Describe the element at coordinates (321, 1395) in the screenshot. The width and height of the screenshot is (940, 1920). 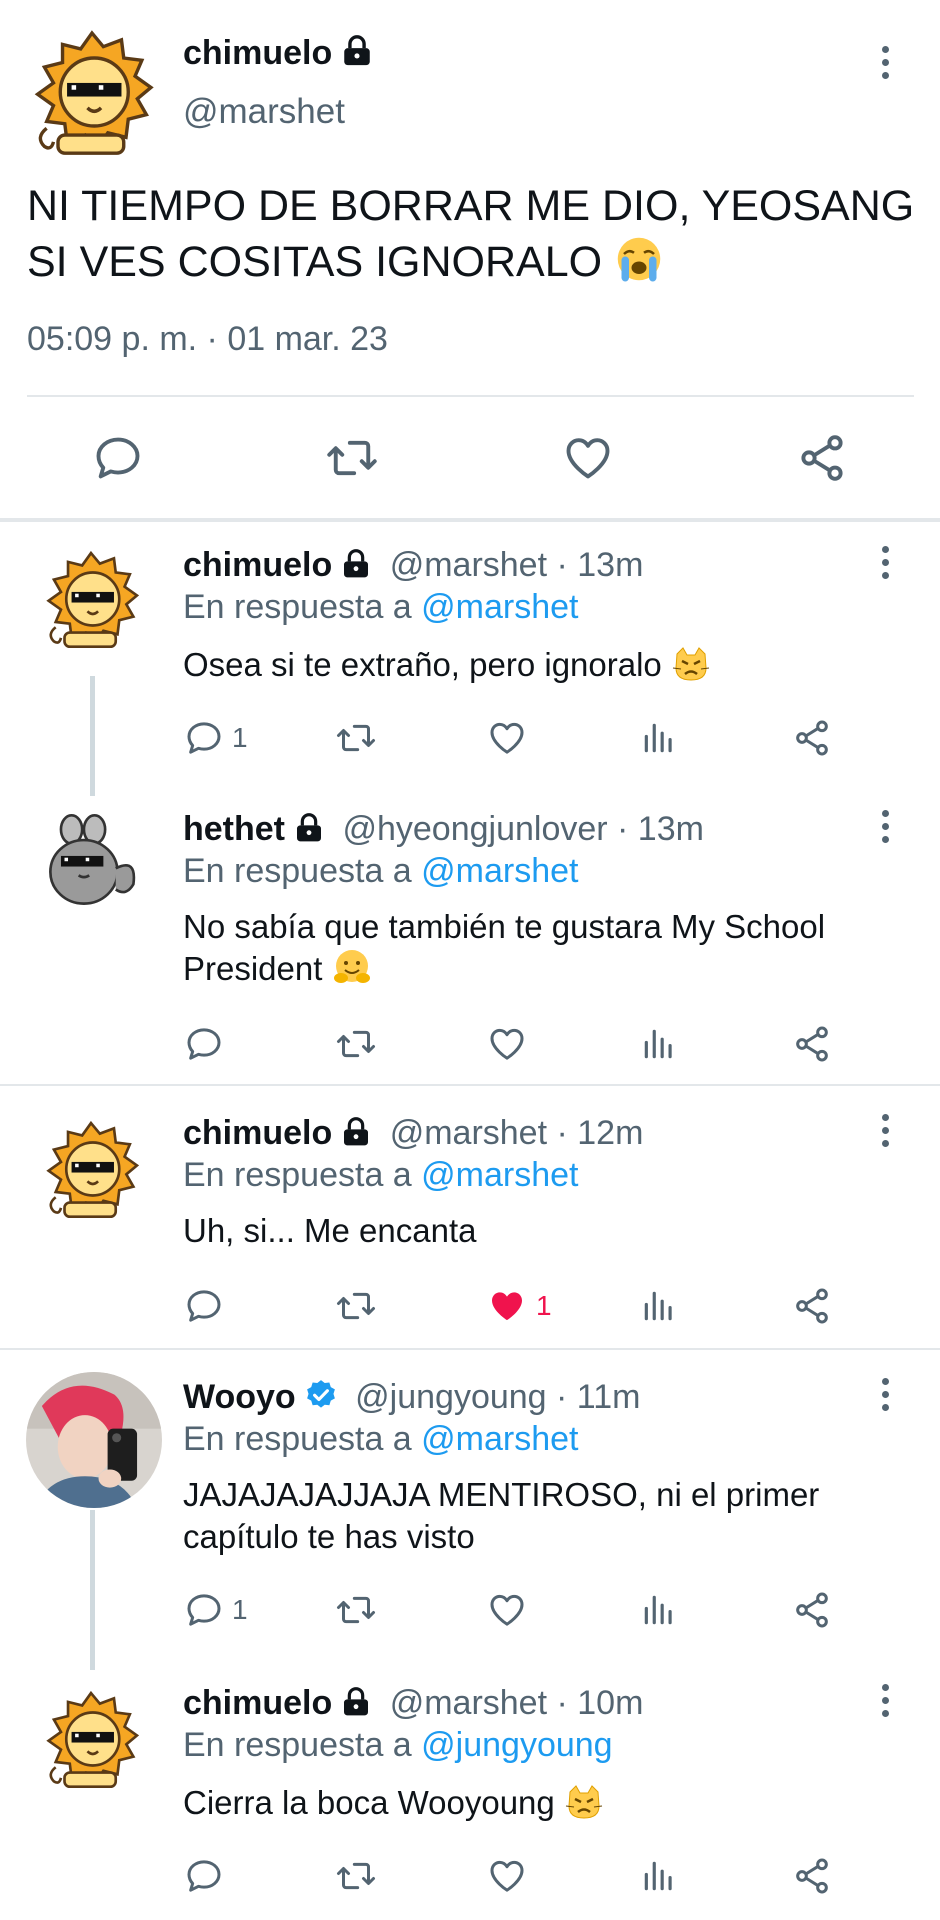
I see `verified-badge-icon` at that location.